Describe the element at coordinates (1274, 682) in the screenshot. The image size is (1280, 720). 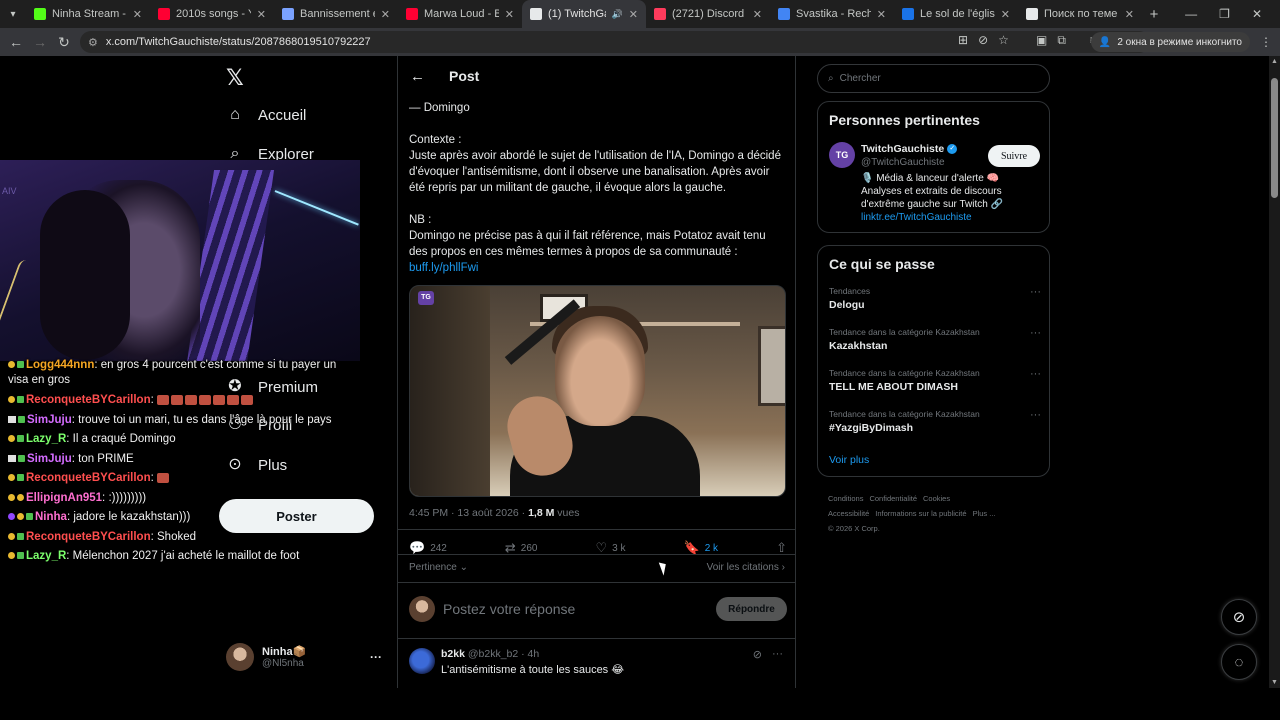
I see `scroll-down-icon: ▼` at that location.